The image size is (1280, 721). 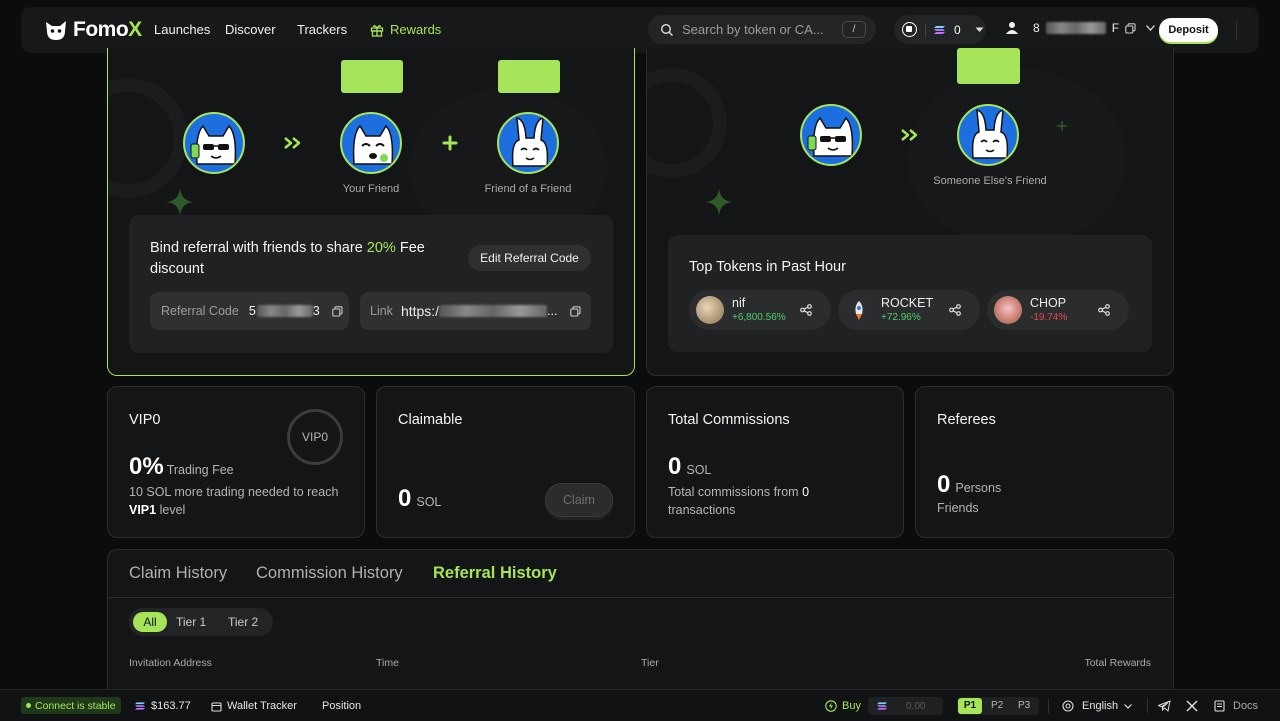 What do you see at coordinates (420, 498) in the screenshot?
I see `claimable-amount: 0 SOL` at bounding box center [420, 498].